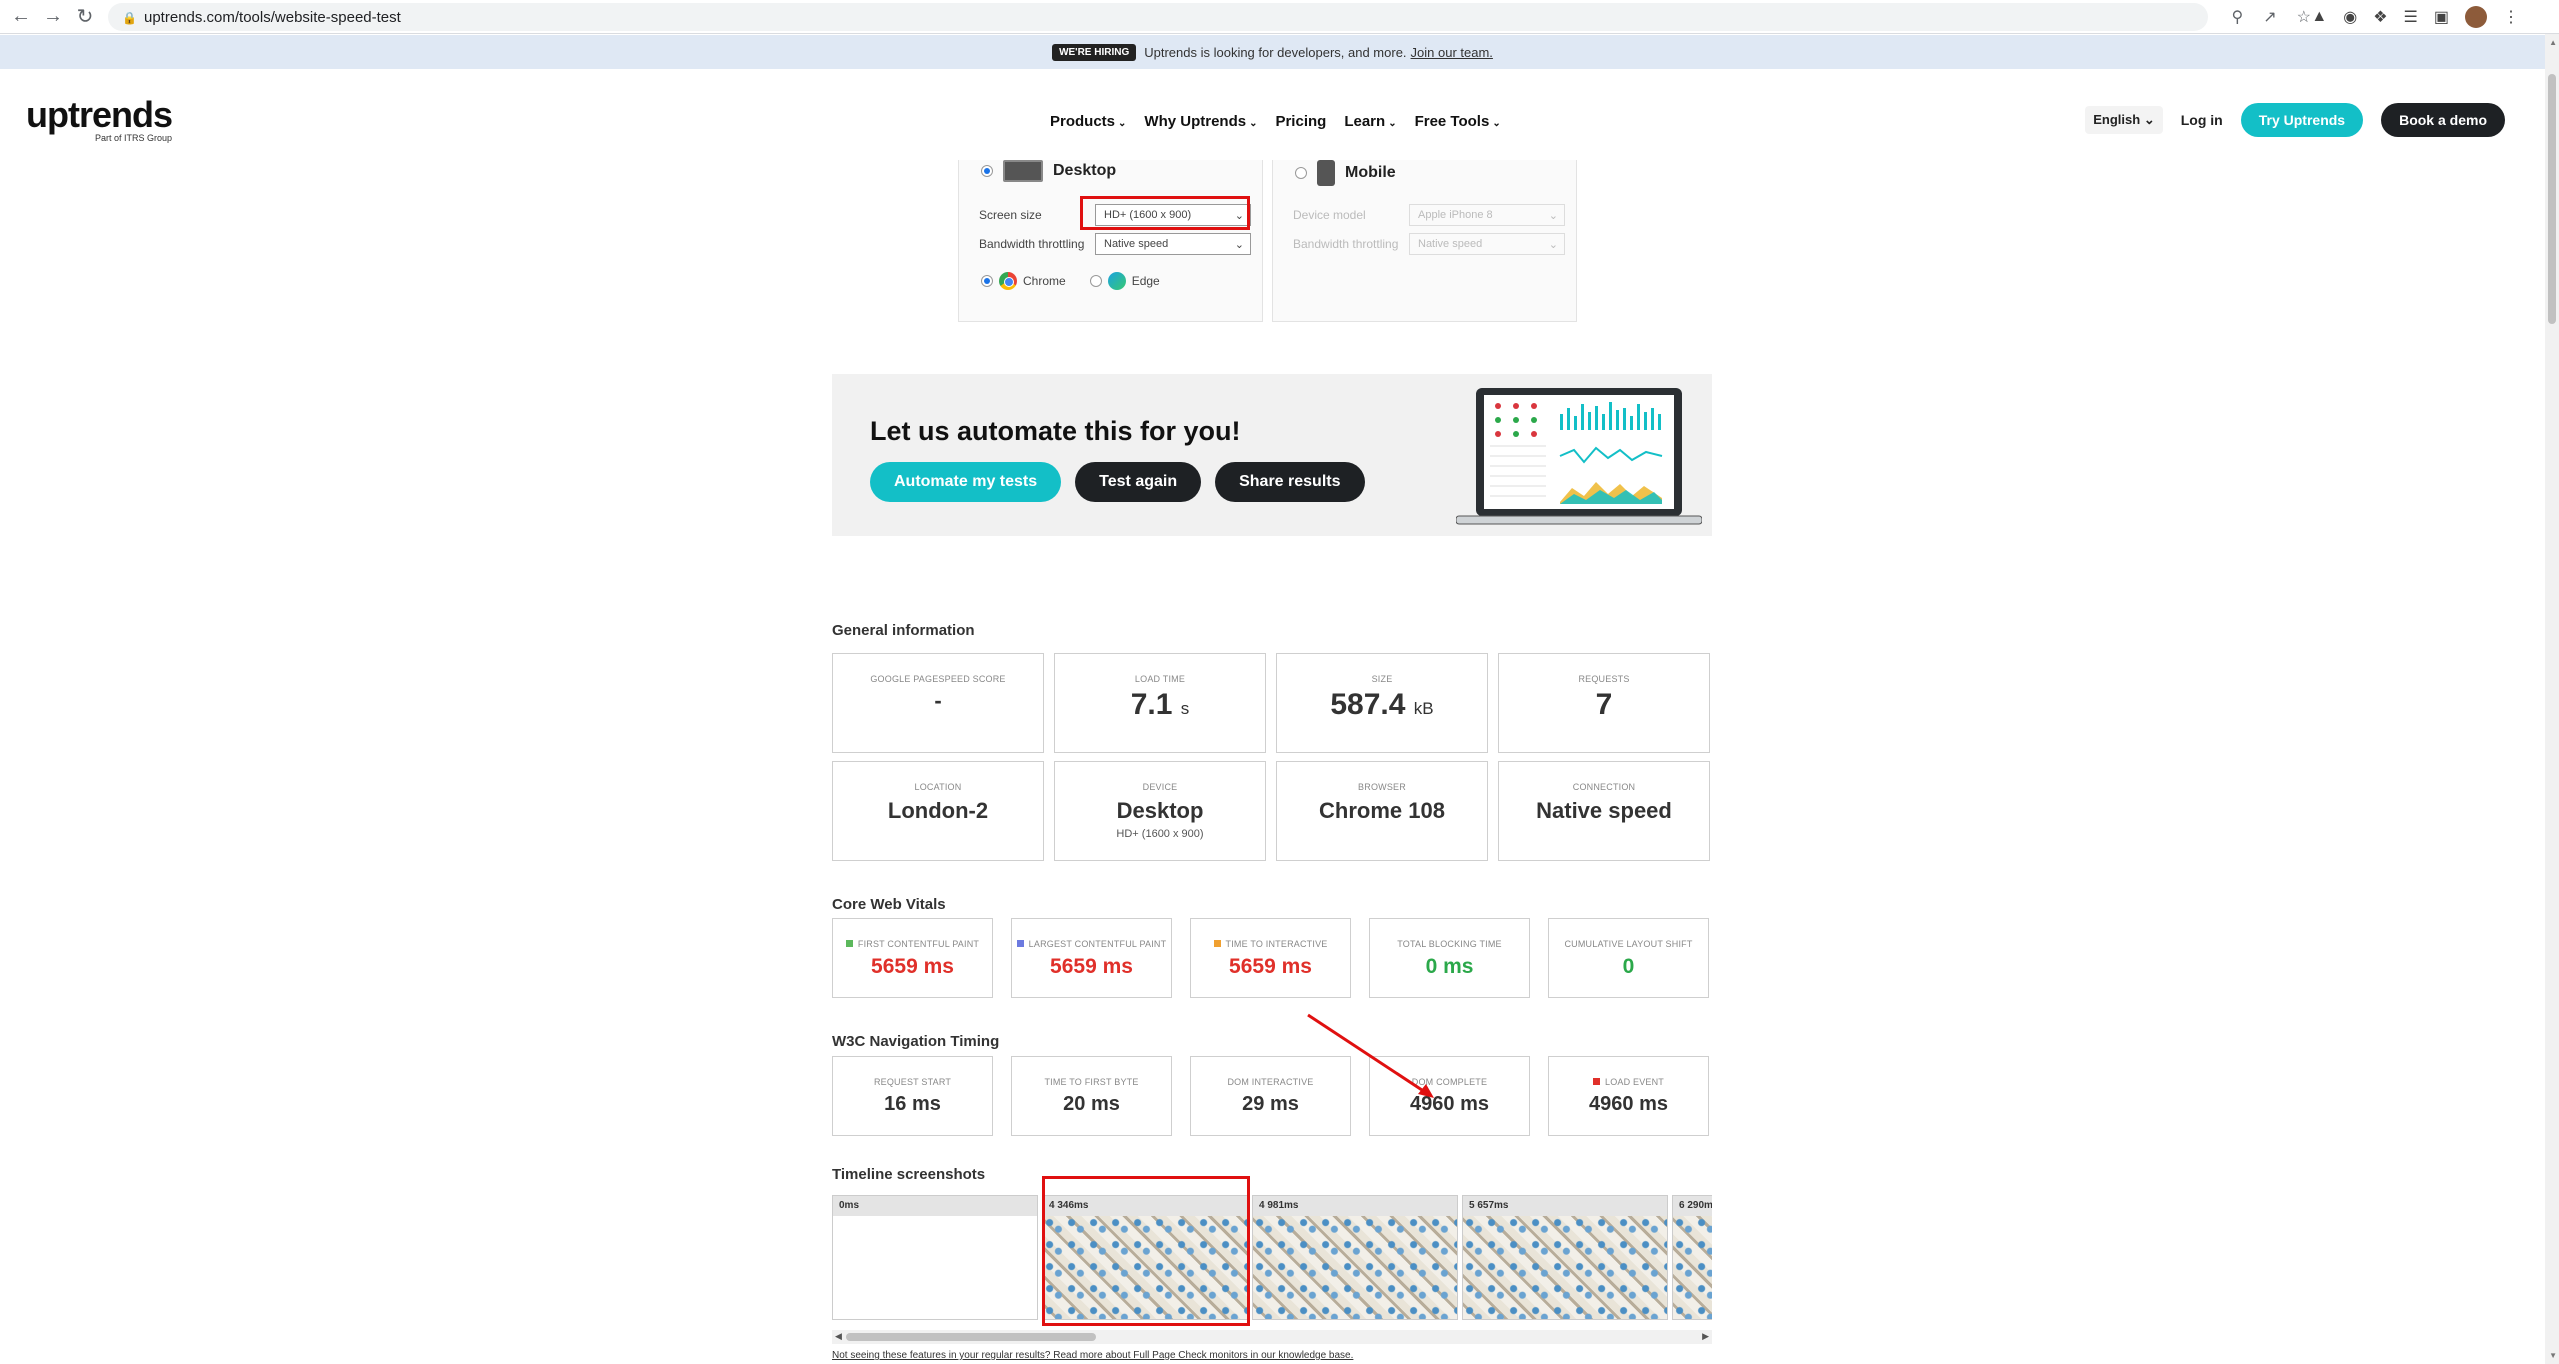  What do you see at coordinates (1138, 482) in the screenshot?
I see `test-again-button: Test again` at bounding box center [1138, 482].